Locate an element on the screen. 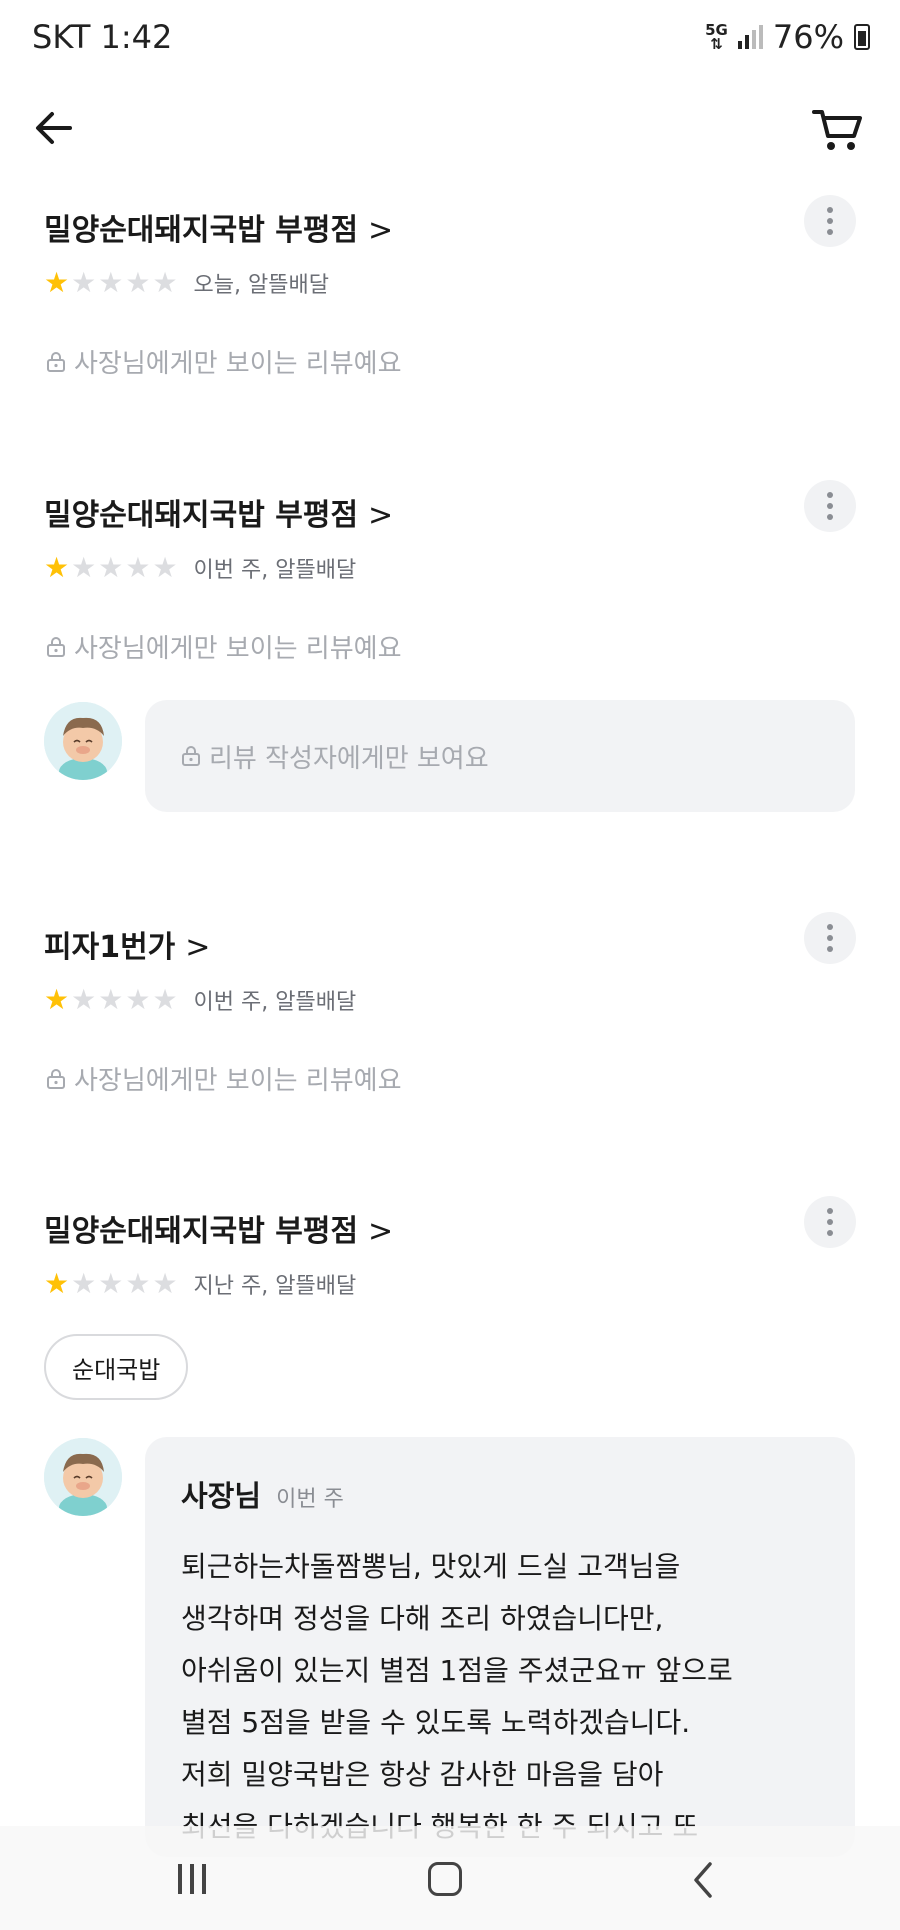  review-meta: 오늘, 알뜰배달 is located at coordinates (261, 285).